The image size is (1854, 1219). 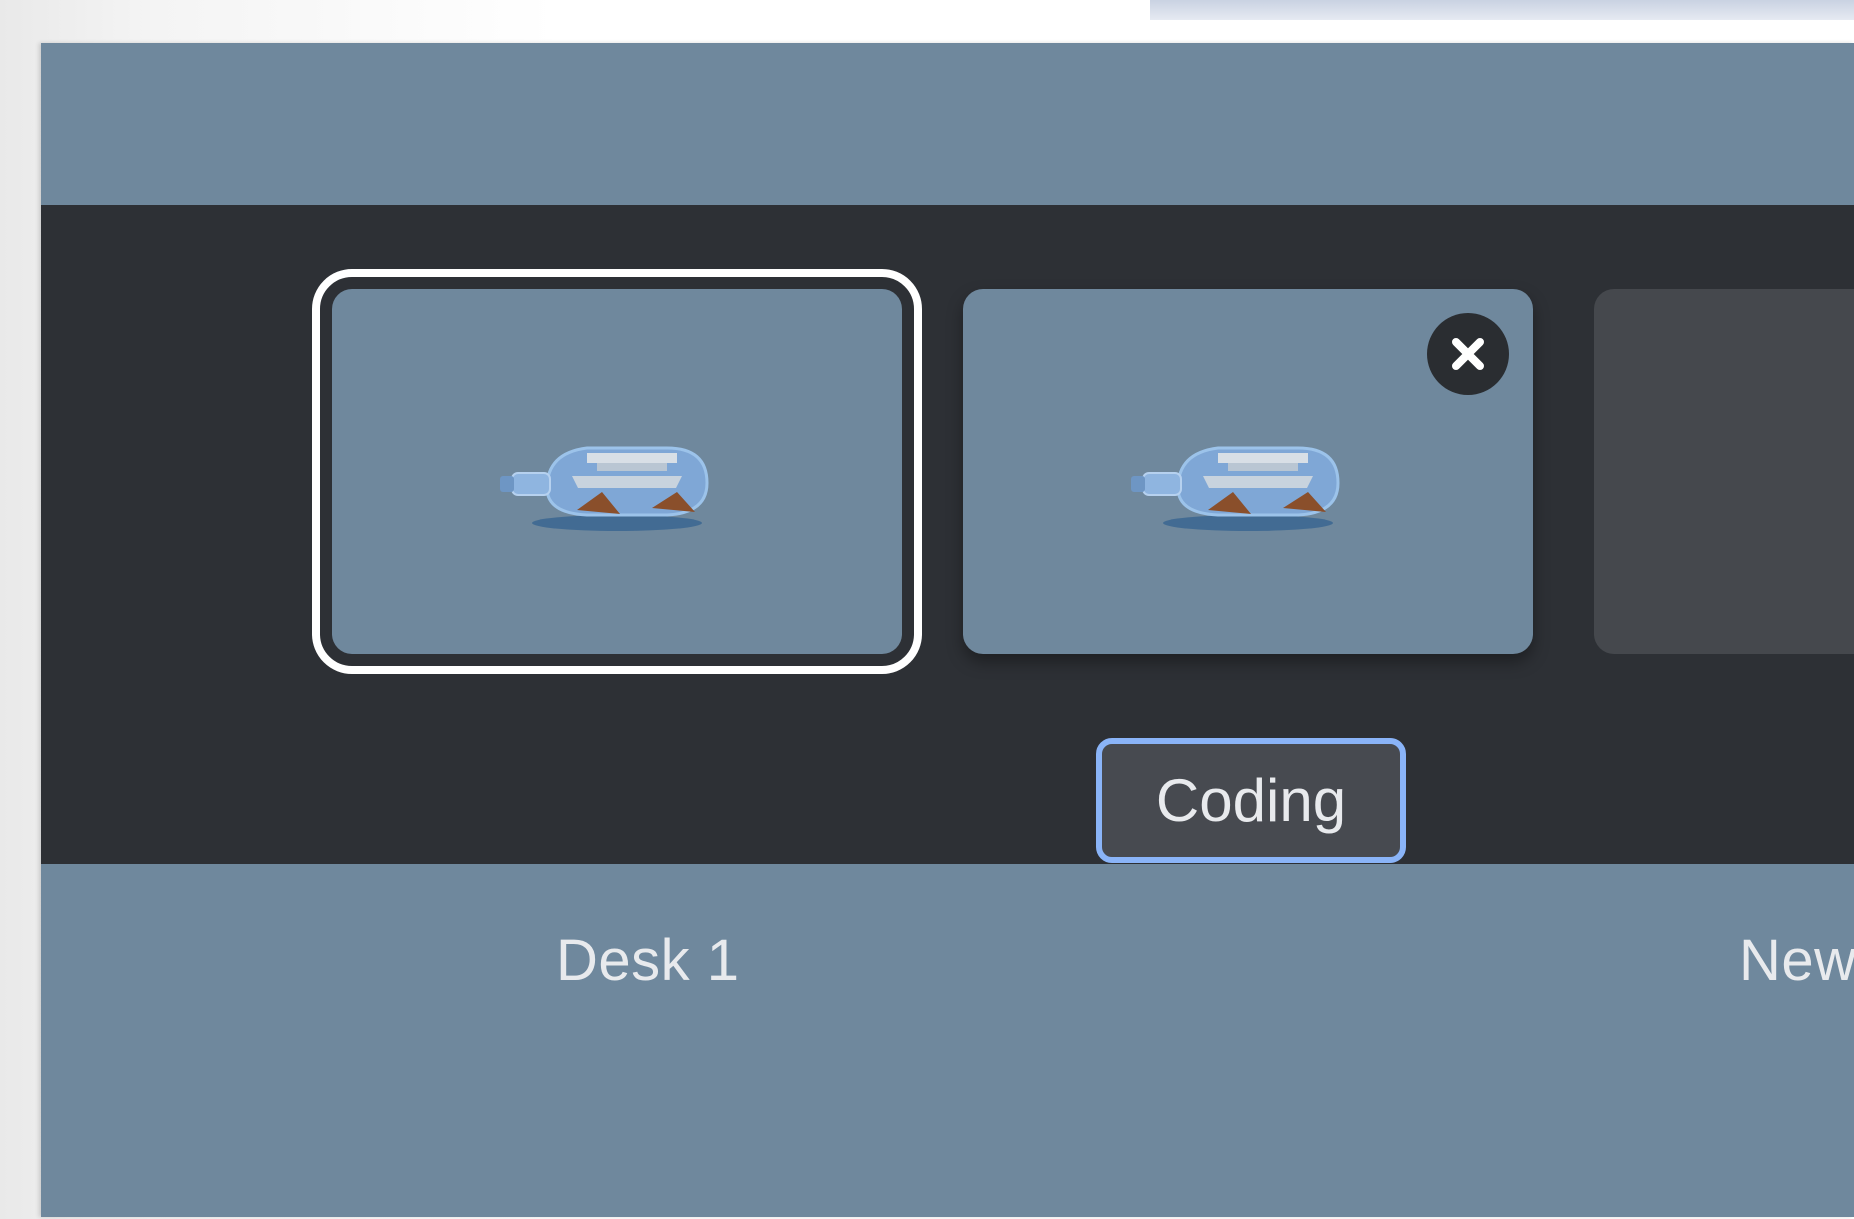 I want to click on desk-coding-preview, so click(x=1248, y=471).